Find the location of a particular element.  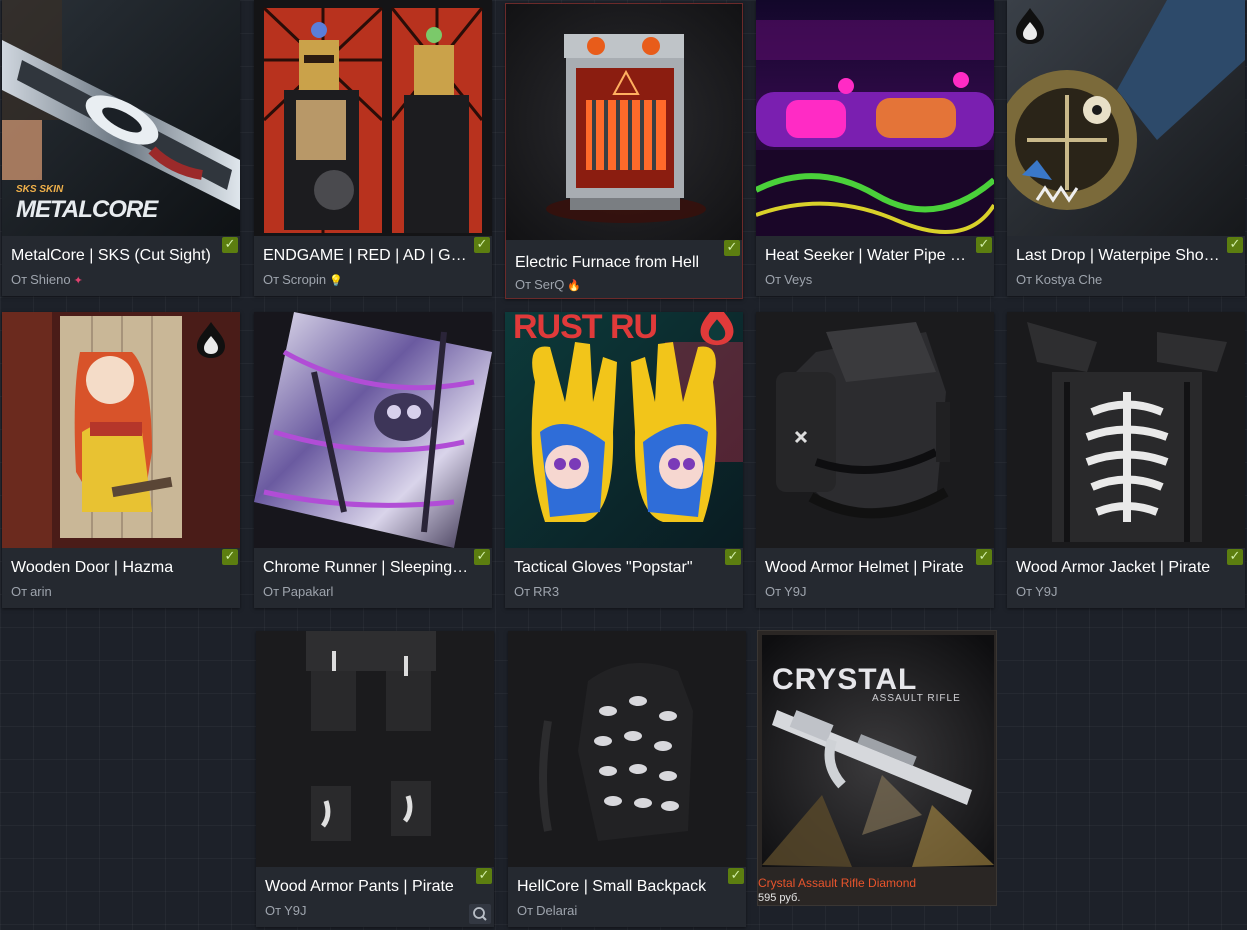

author-name: Scropin is located at coordinates (304, 279).